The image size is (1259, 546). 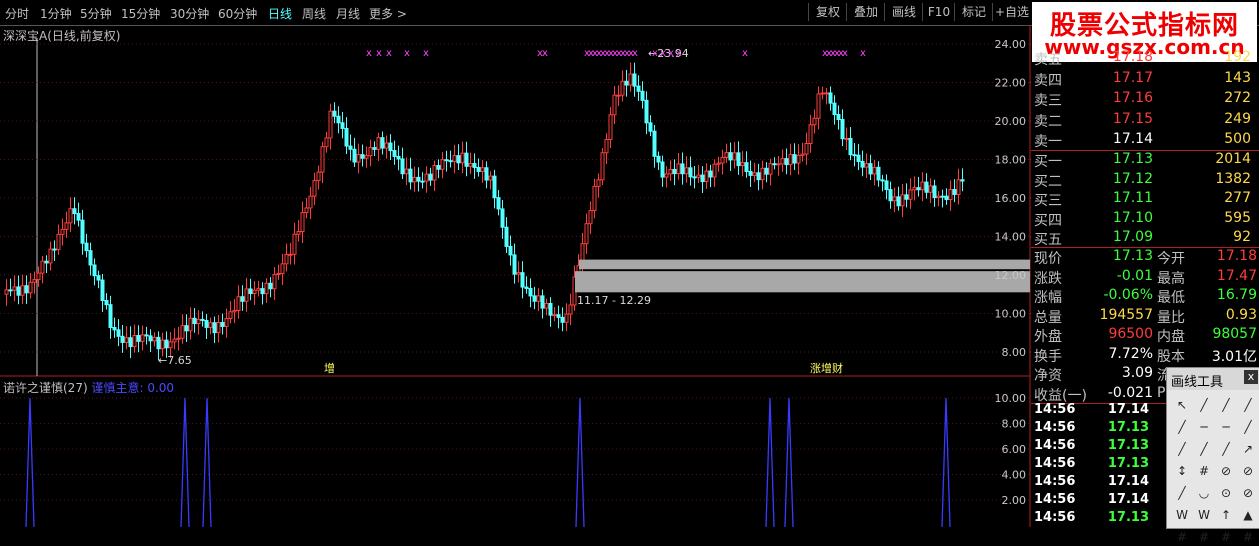 What do you see at coordinates (1204, 493) in the screenshot?
I see `drawing-tool-icon: ◡` at bounding box center [1204, 493].